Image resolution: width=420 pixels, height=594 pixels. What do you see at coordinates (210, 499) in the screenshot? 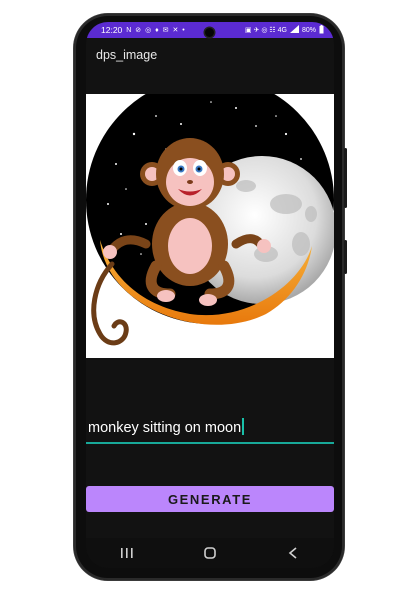
I see `generate-button: GENERATE` at bounding box center [210, 499].